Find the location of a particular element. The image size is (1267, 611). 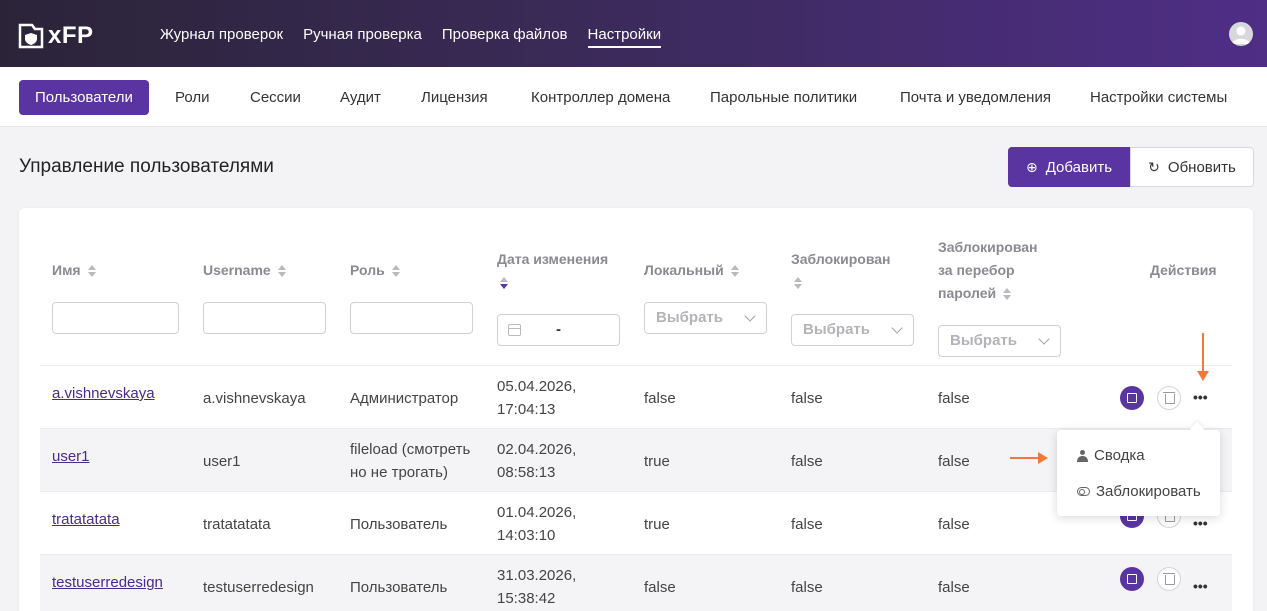

user-name-link: a.vishnevskaya is located at coordinates (103, 393).